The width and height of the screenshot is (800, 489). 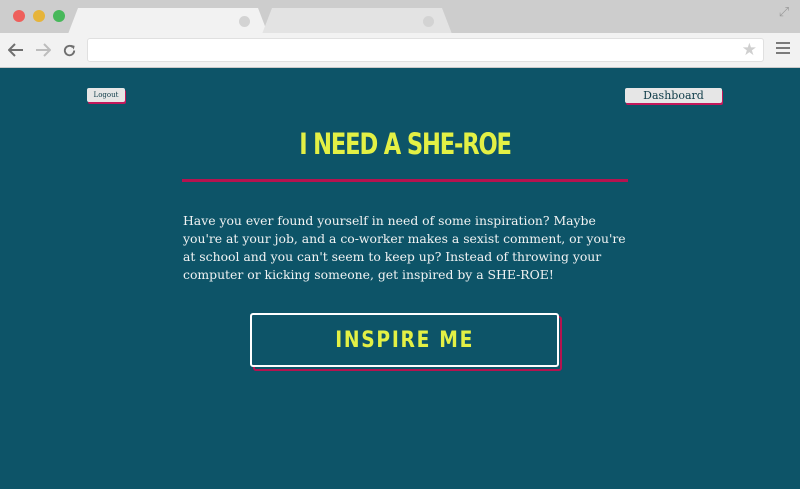 I want to click on minimize-window-icon, so click(x=39, y=16).